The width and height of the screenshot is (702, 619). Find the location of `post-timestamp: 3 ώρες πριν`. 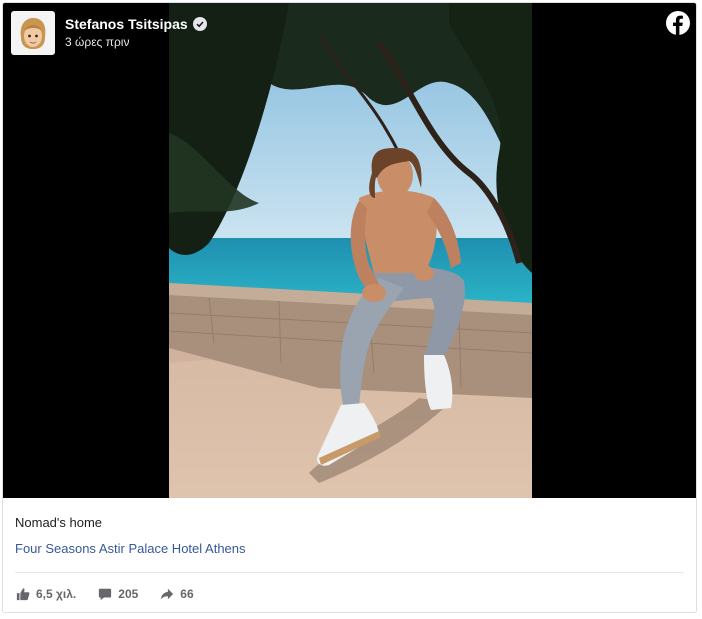

post-timestamp: 3 ώρες πριν is located at coordinates (136, 42).